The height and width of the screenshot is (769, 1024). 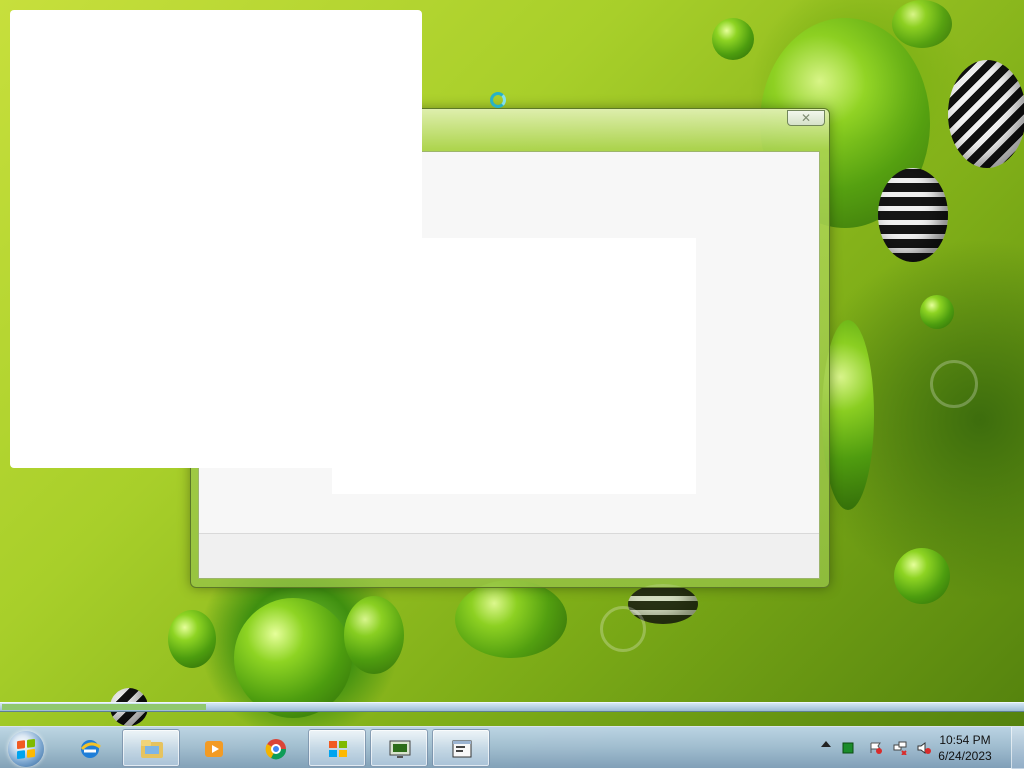 What do you see at coordinates (806, 118) in the screenshot?
I see `window-close-button: ✕` at bounding box center [806, 118].